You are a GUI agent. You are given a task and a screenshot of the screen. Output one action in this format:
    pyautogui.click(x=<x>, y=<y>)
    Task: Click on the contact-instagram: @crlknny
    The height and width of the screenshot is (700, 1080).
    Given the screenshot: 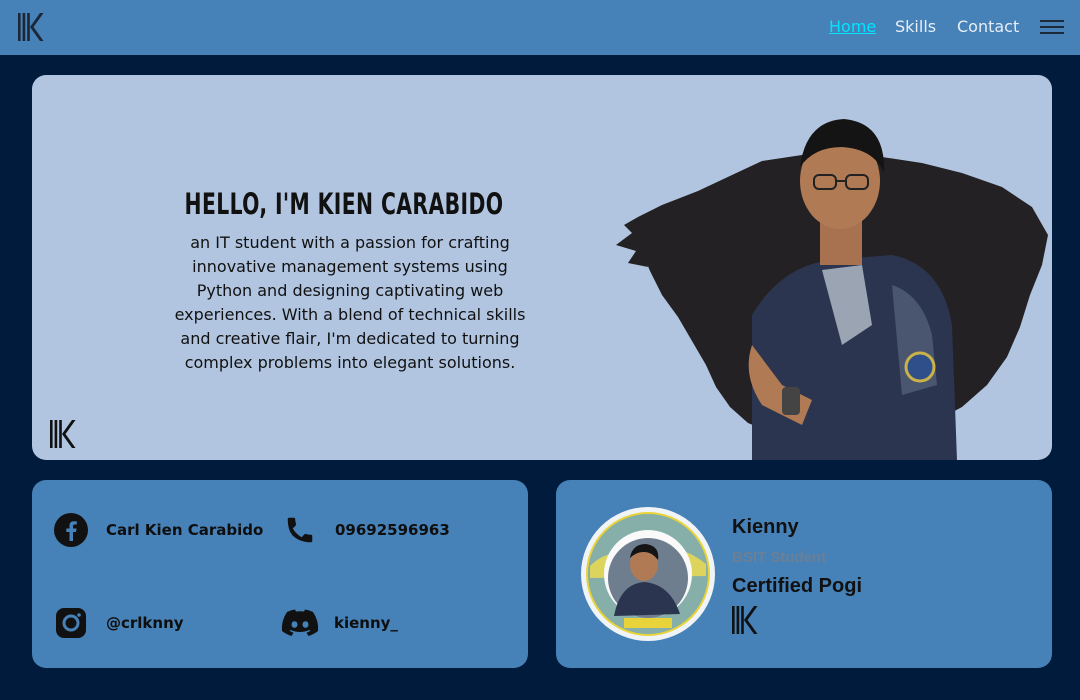 What is the action you would take?
    pyautogui.click(x=118, y=623)
    